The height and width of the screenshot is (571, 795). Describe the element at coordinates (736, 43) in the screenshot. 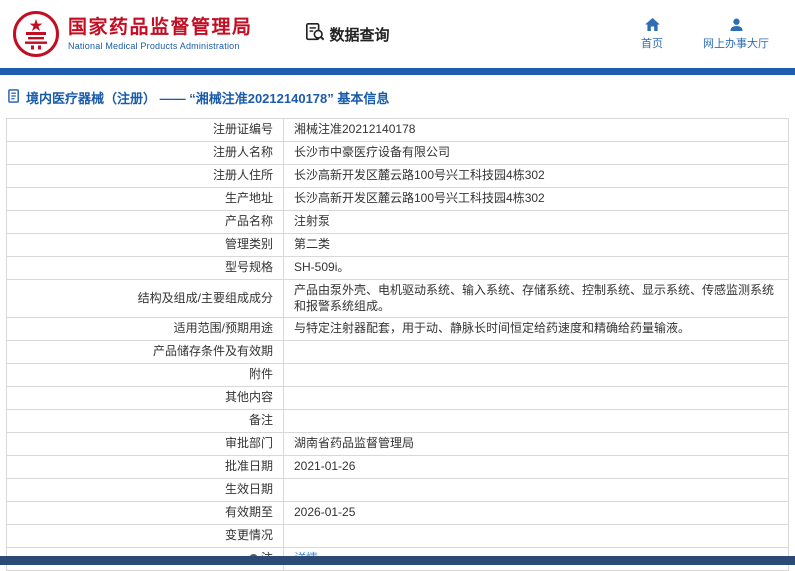

I see `nav-online-hall-label: 网上办事大厅` at that location.